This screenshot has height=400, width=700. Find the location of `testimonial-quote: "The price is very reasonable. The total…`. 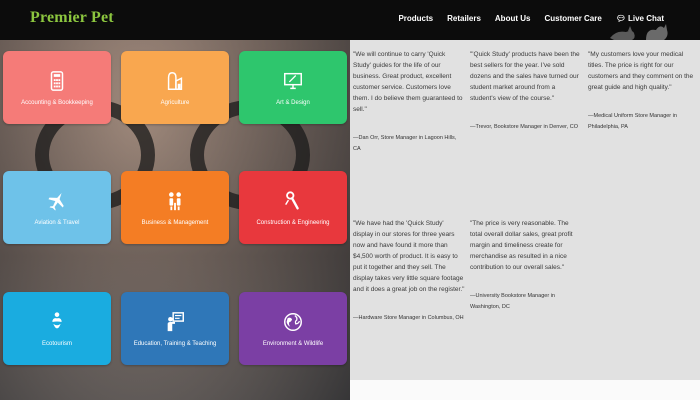

testimonial-quote: "The price is very reasonable. The total… is located at coordinates (521, 245).